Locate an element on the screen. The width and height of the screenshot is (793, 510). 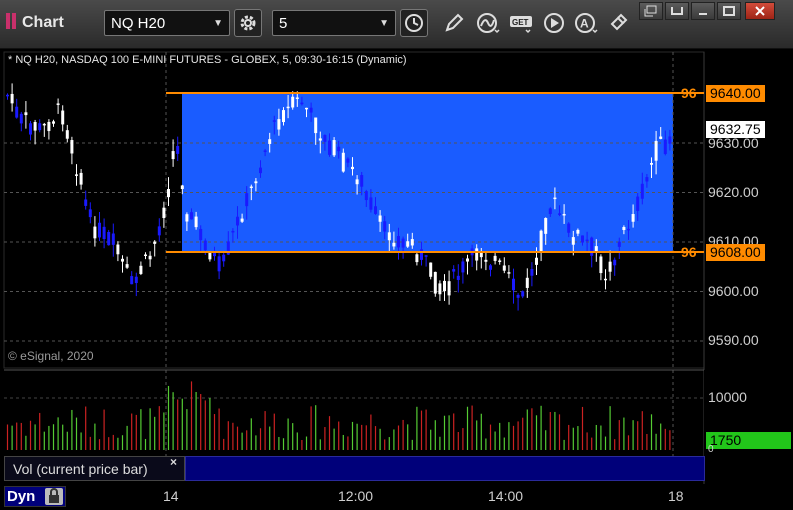
time-tick: 14:00 is located at coordinates (506, 496).